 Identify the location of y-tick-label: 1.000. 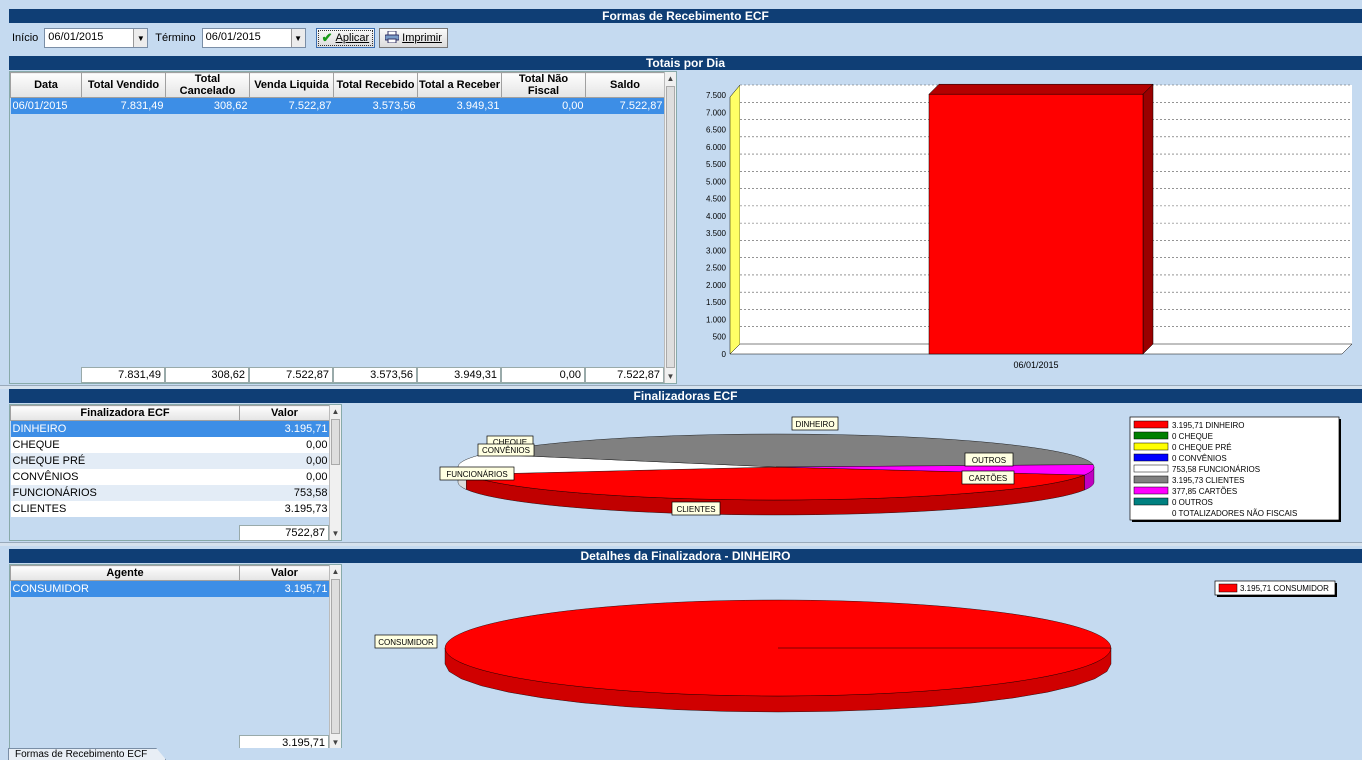
(716, 319).